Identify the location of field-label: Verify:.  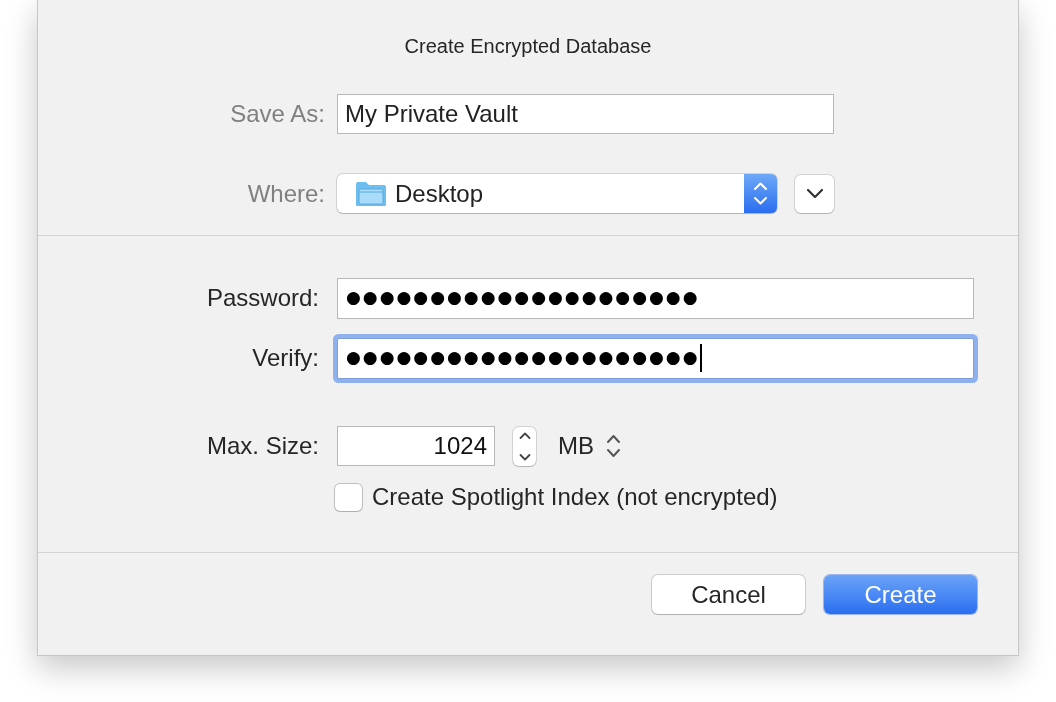
(285, 358).